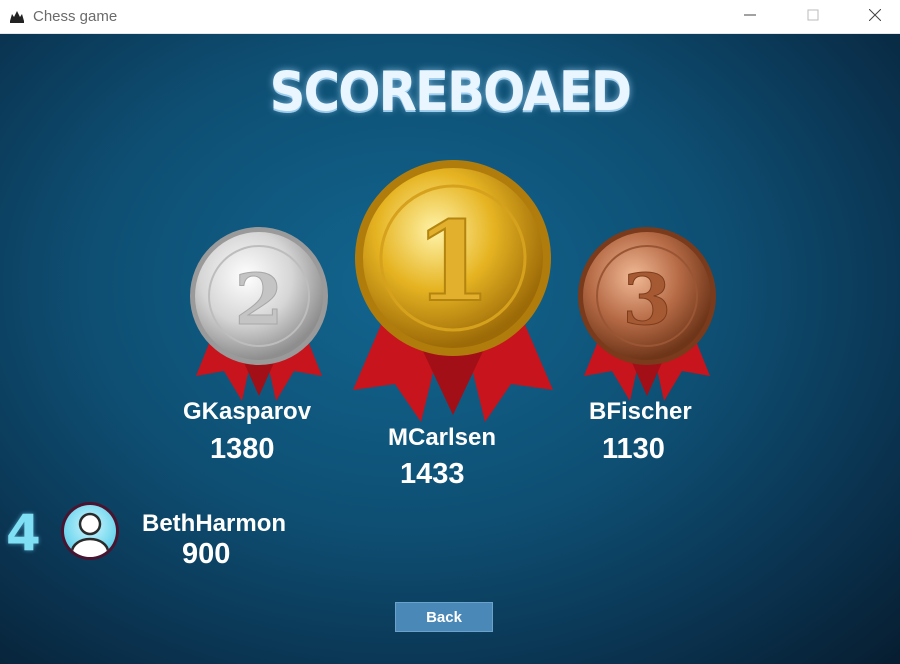 The width and height of the screenshot is (900, 664). I want to click on minimize-icon, so click(750, 17).